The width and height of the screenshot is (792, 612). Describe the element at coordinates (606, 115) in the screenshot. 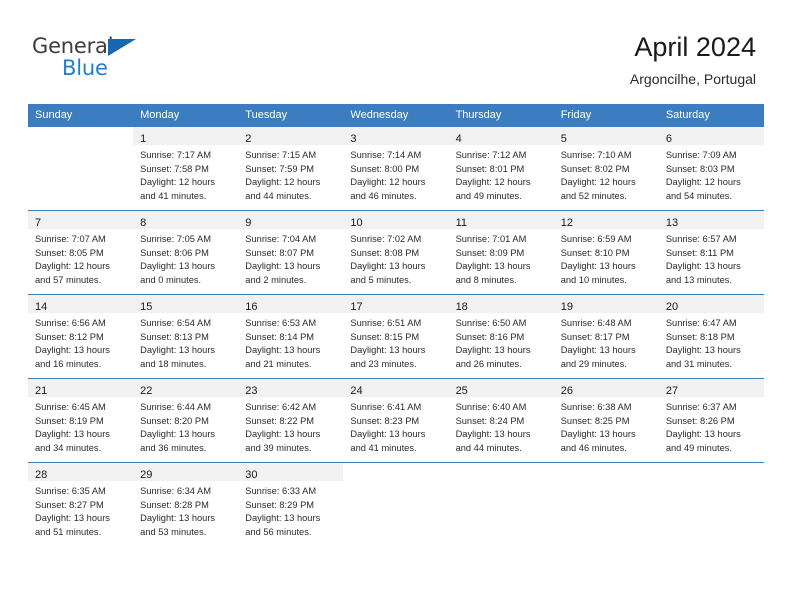

I see `weekday-header-friday: Friday` at that location.